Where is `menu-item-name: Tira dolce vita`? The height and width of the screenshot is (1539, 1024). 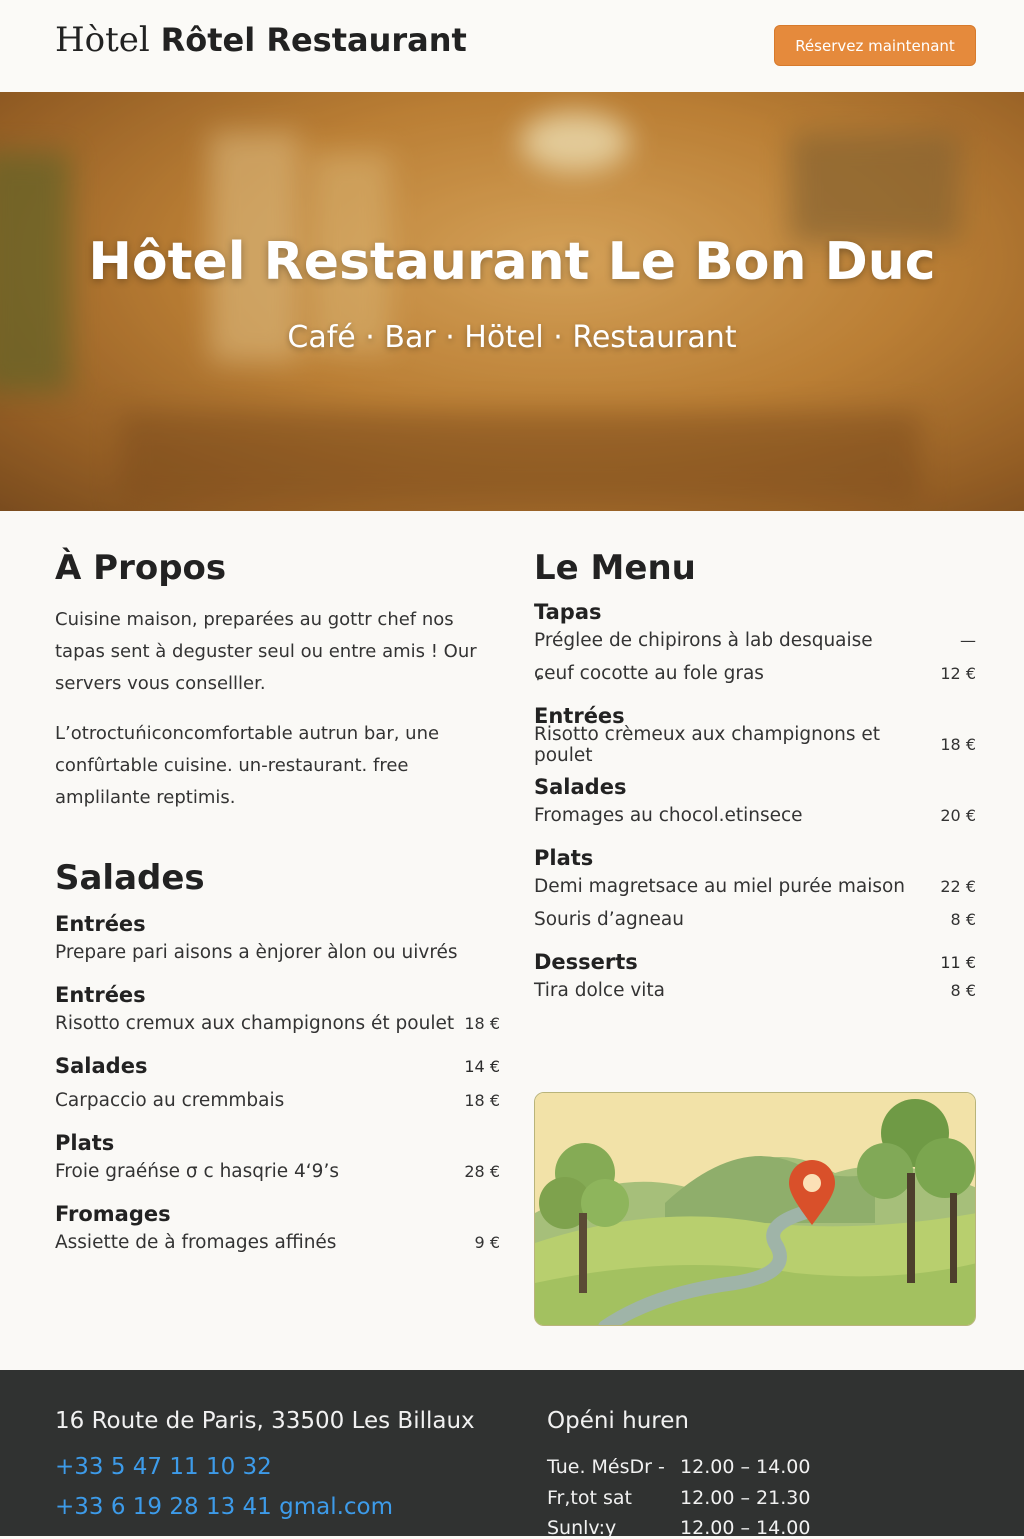 menu-item-name: Tira dolce vita is located at coordinates (600, 990).